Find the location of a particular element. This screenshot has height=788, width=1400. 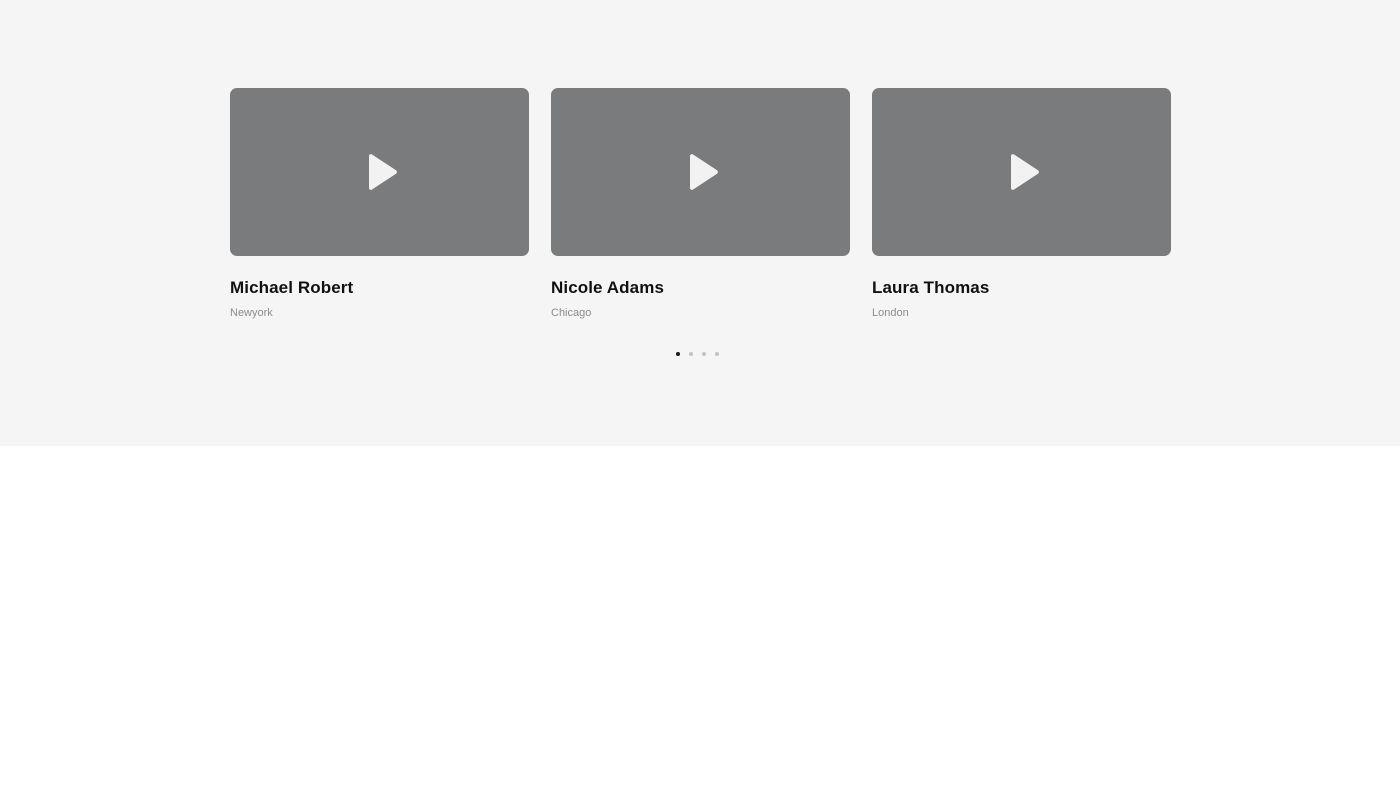

testimonial-name: Michael Robert is located at coordinates (292, 287).